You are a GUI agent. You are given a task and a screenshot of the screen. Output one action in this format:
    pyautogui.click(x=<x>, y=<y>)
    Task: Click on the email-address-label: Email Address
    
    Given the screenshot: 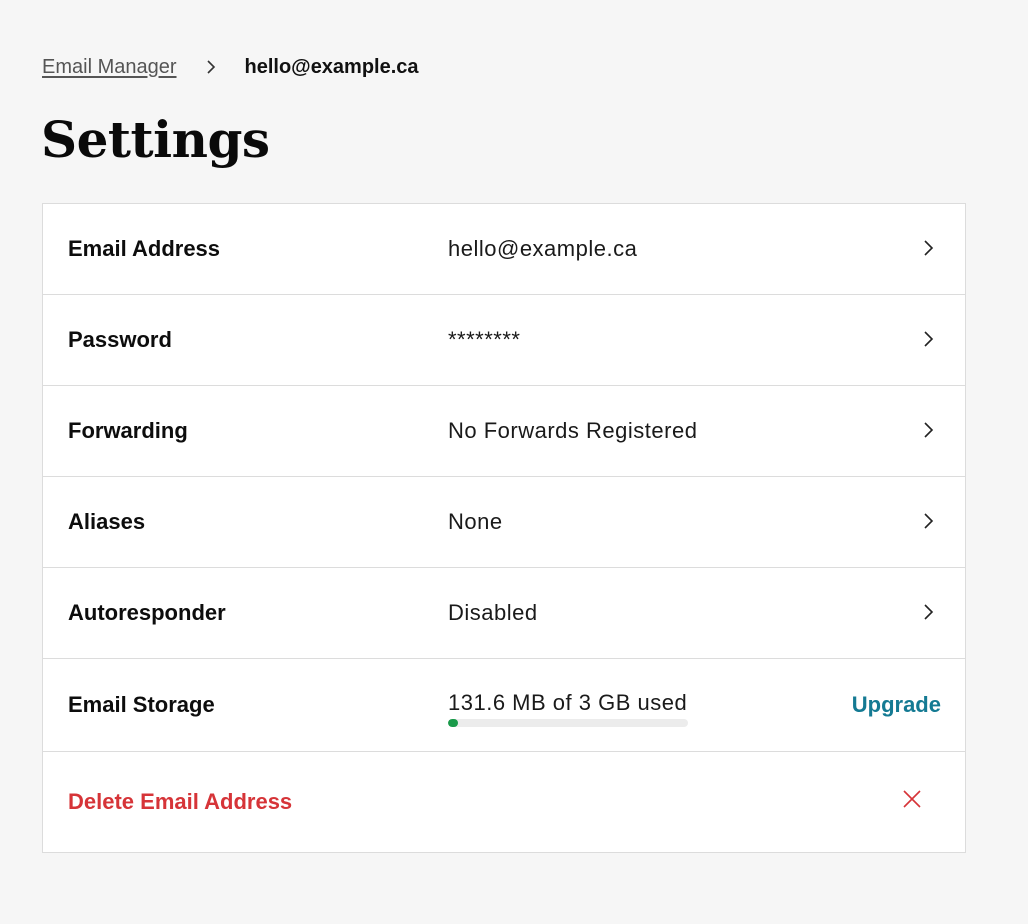 What is the action you would take?
    pyautogui.click(x=144, y=248)
    